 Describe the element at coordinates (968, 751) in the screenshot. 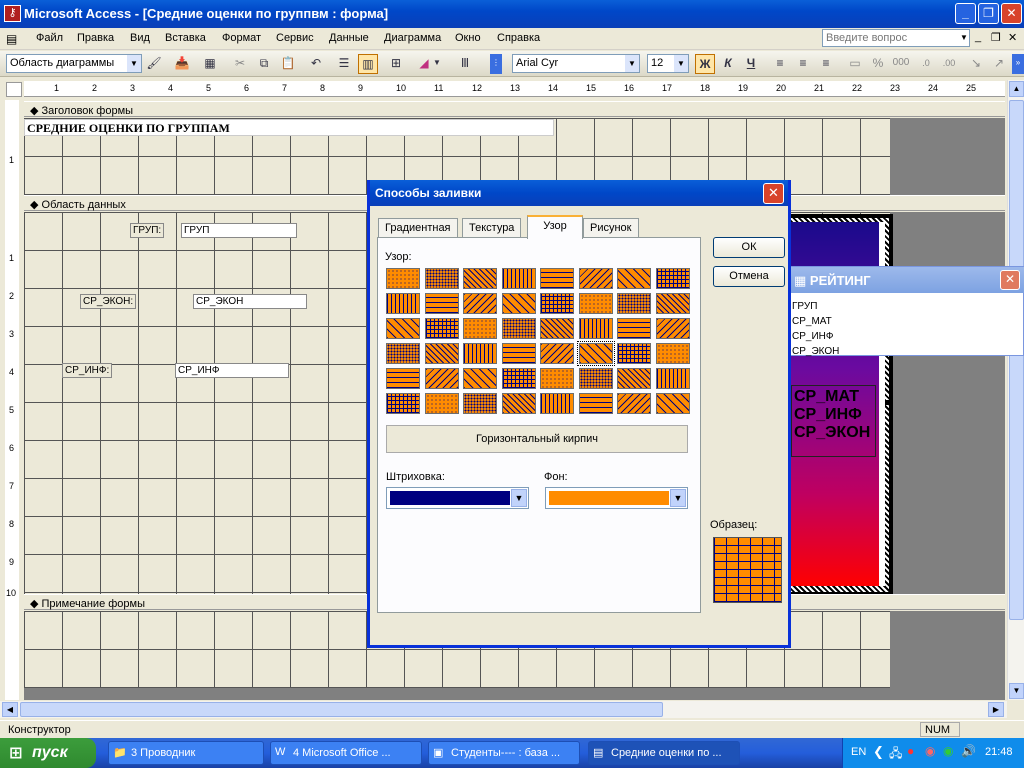

I see `volume-icon: 🔊` at that location.